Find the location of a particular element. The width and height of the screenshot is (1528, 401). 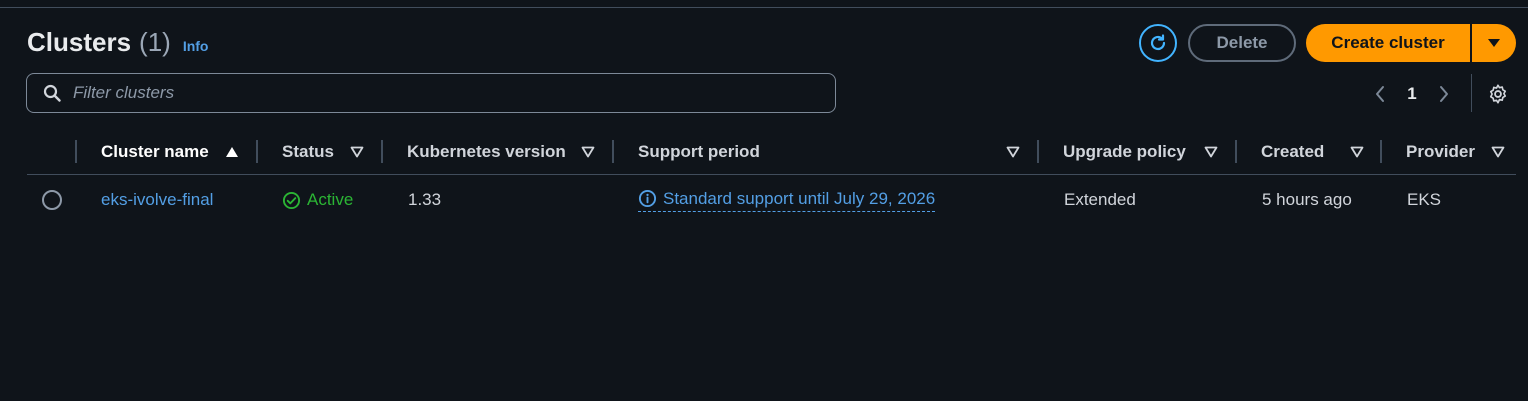

current-page-number: 1 is located at coordinates (1412, 94).